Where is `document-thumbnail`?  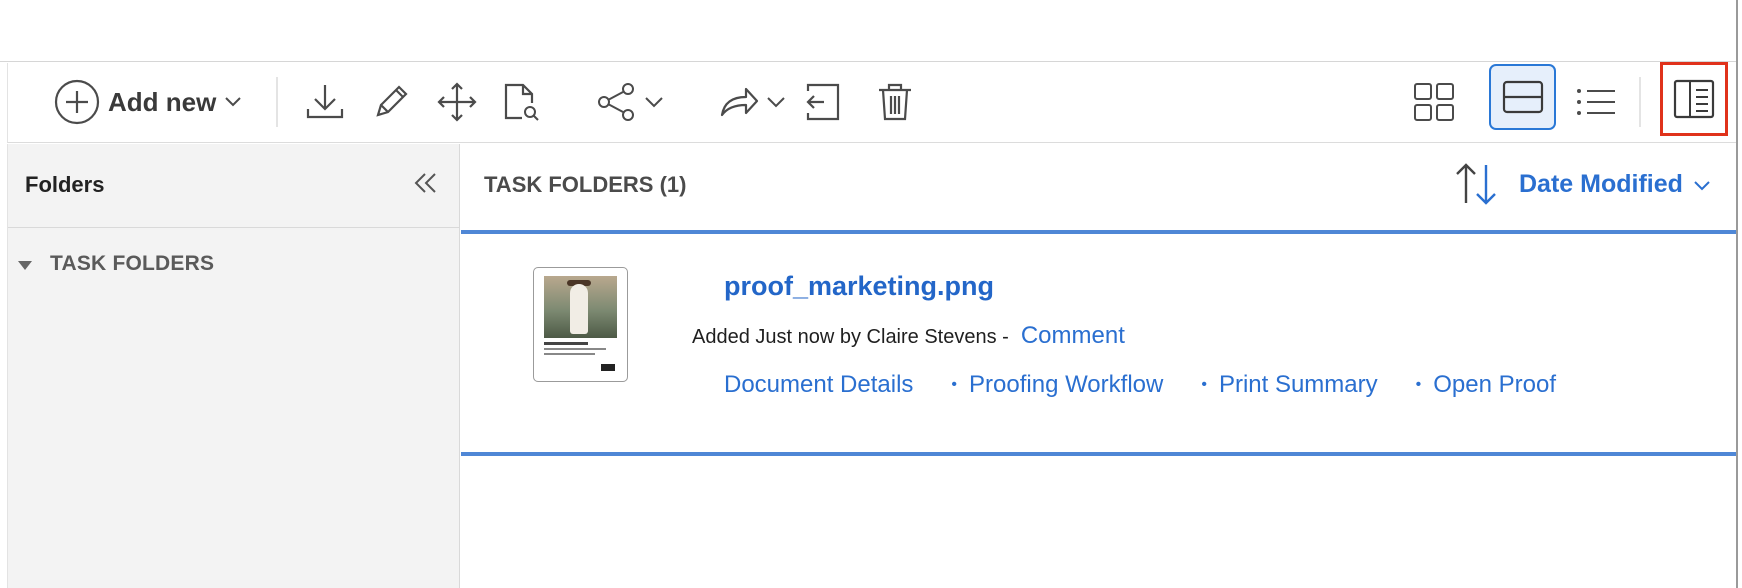 document-thumbnail is located at coordinates (580, 324).